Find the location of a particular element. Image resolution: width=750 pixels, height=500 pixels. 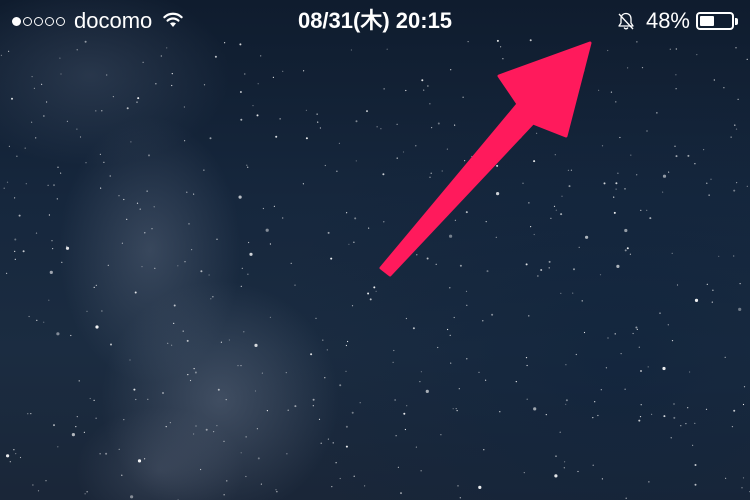

pointer-arrow-icon is located at coordinates (485, 159).